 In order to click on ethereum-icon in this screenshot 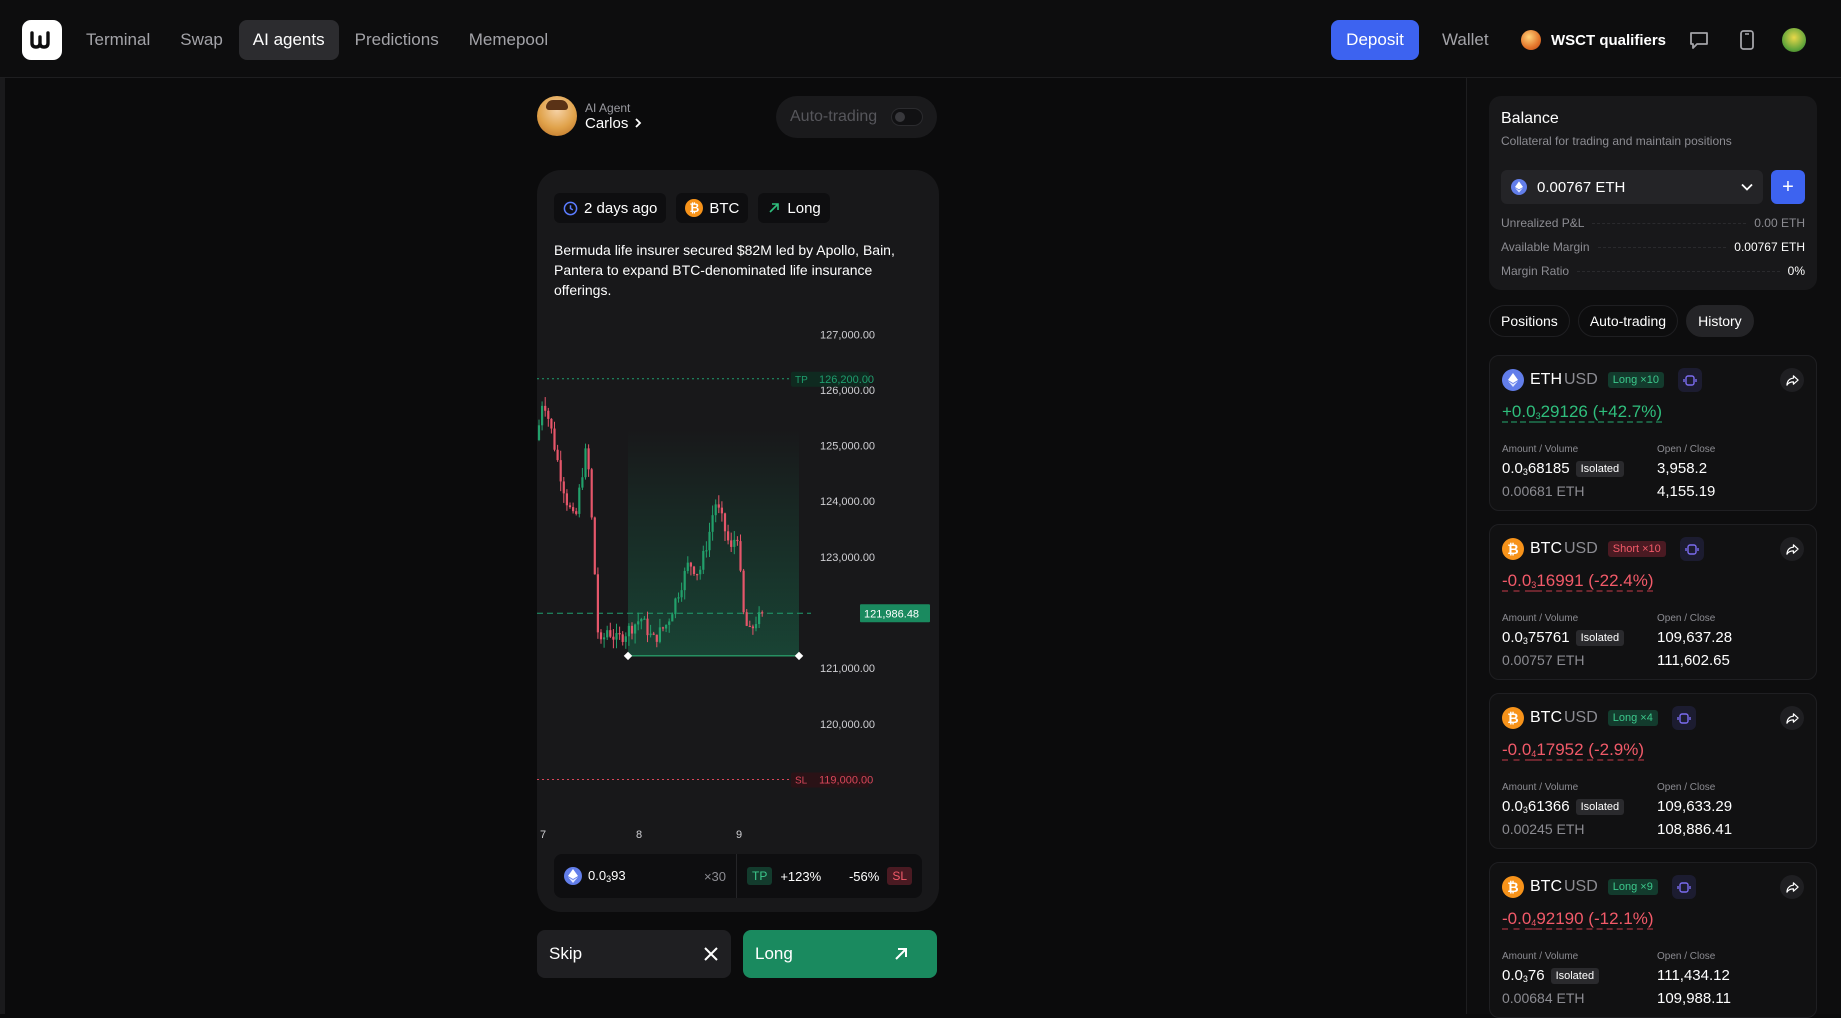, I will do `click(573, 876)`.